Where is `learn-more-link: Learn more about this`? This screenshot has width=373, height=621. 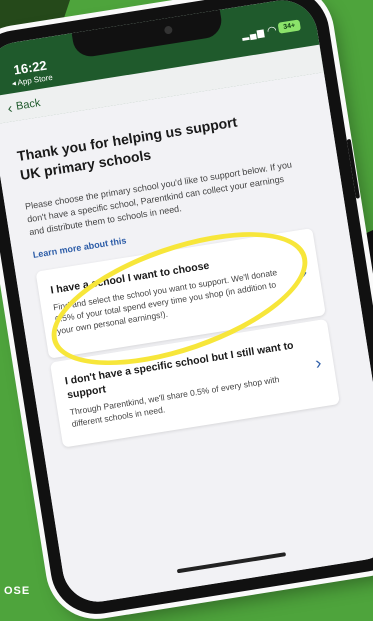
learn-more-link: Learn more about this is located at coordinates (79, 247).